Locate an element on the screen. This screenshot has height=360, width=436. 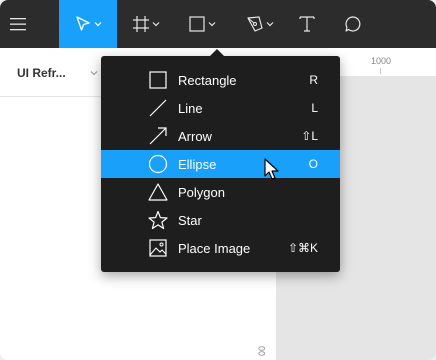
menu-item-label: Place Image is located at coordinates (214, 248).